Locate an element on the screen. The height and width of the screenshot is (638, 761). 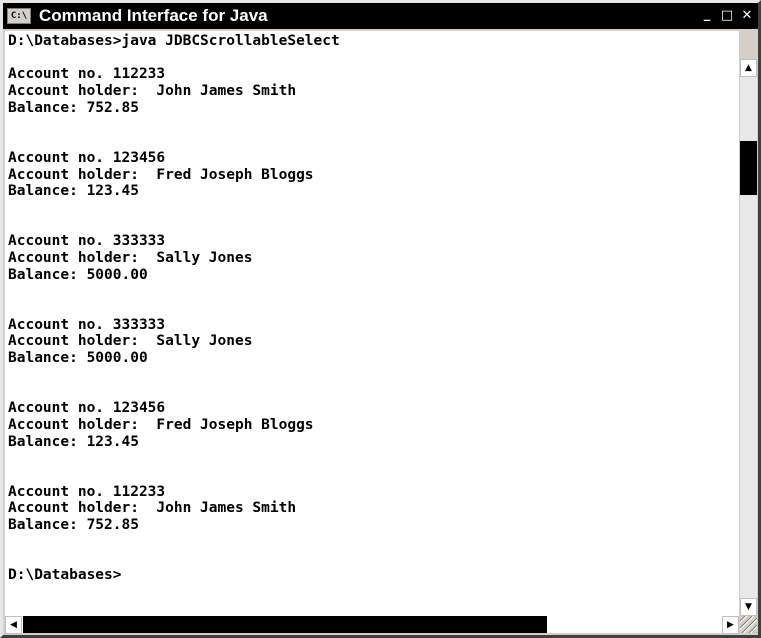
minimize-button: _ is located at coordinates (707, 15).